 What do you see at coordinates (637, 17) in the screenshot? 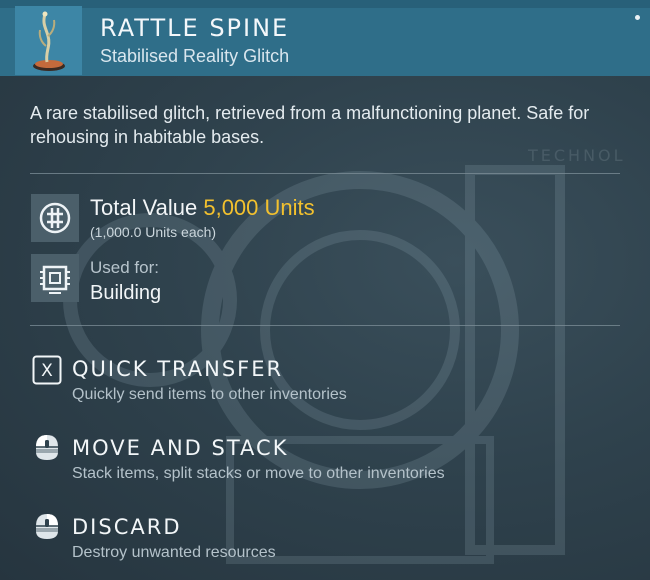
I see `notification-dot` at bounding box center [637, 17].